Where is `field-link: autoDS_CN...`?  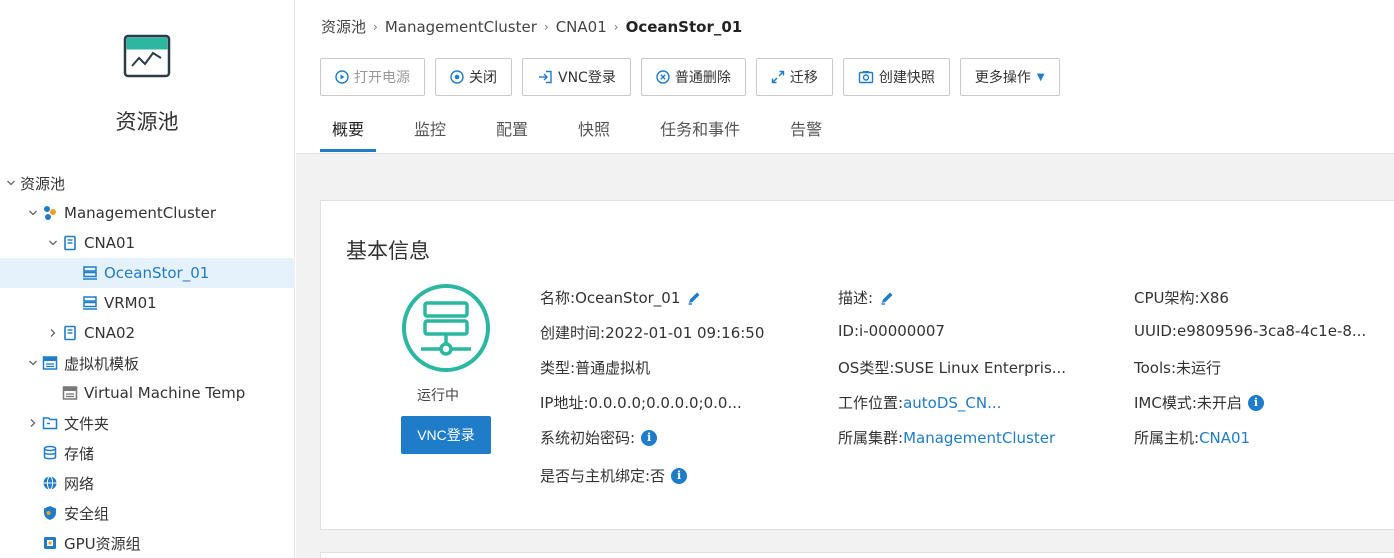
field-link: autoDS_CN... is located at coordinates (952, 403).